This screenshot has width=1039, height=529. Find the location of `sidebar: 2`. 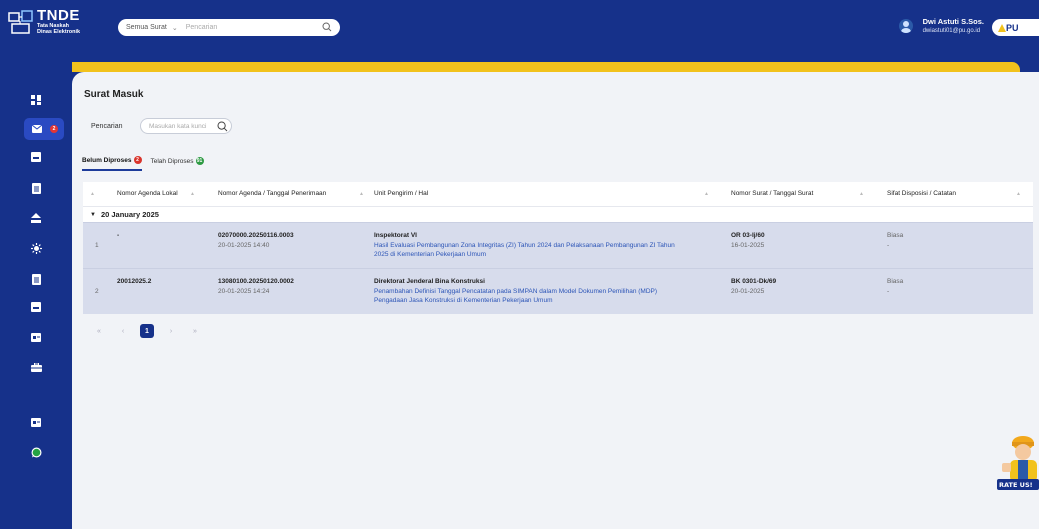

sidebar: 2 is located at coordinates (36, 295).